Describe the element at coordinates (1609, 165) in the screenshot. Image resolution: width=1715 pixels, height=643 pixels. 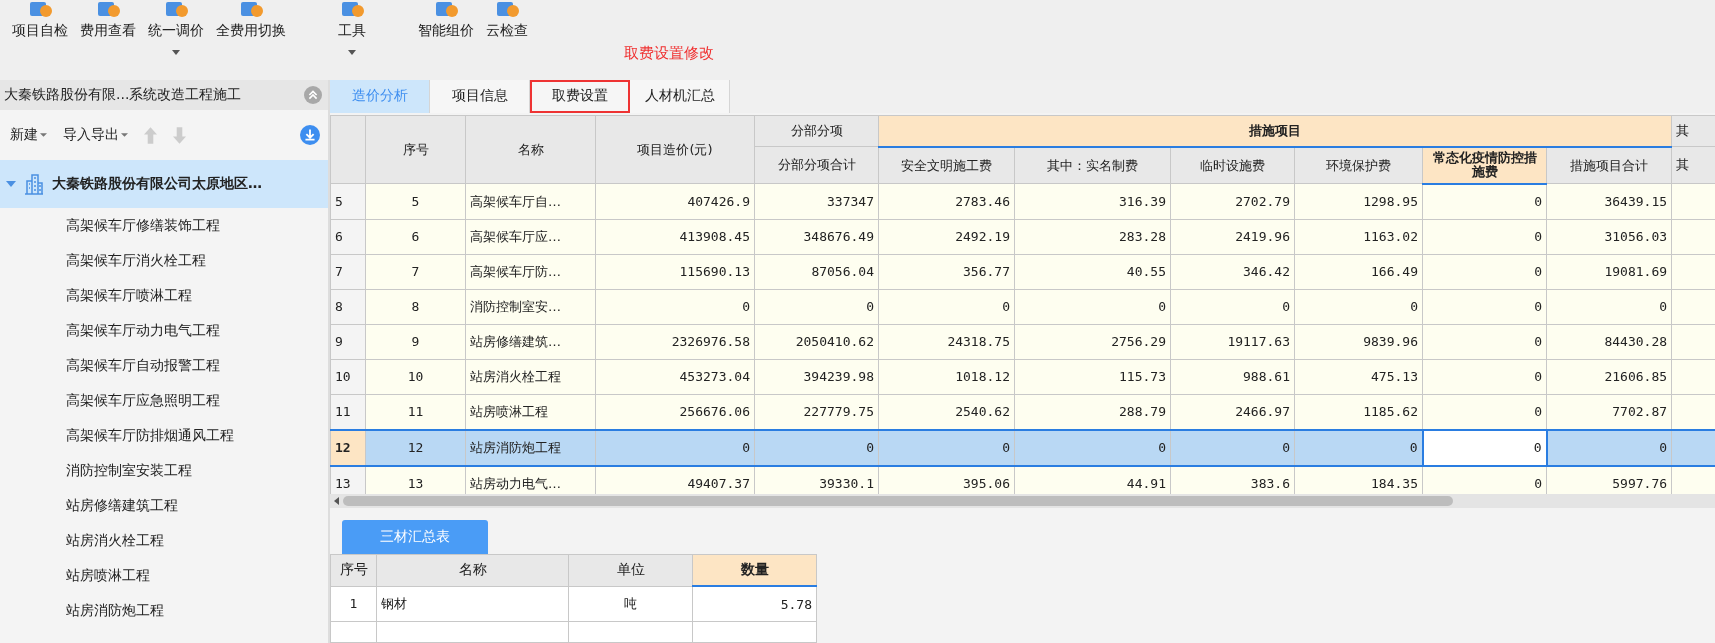
I see `column-header: 措施项目合计` at that location.